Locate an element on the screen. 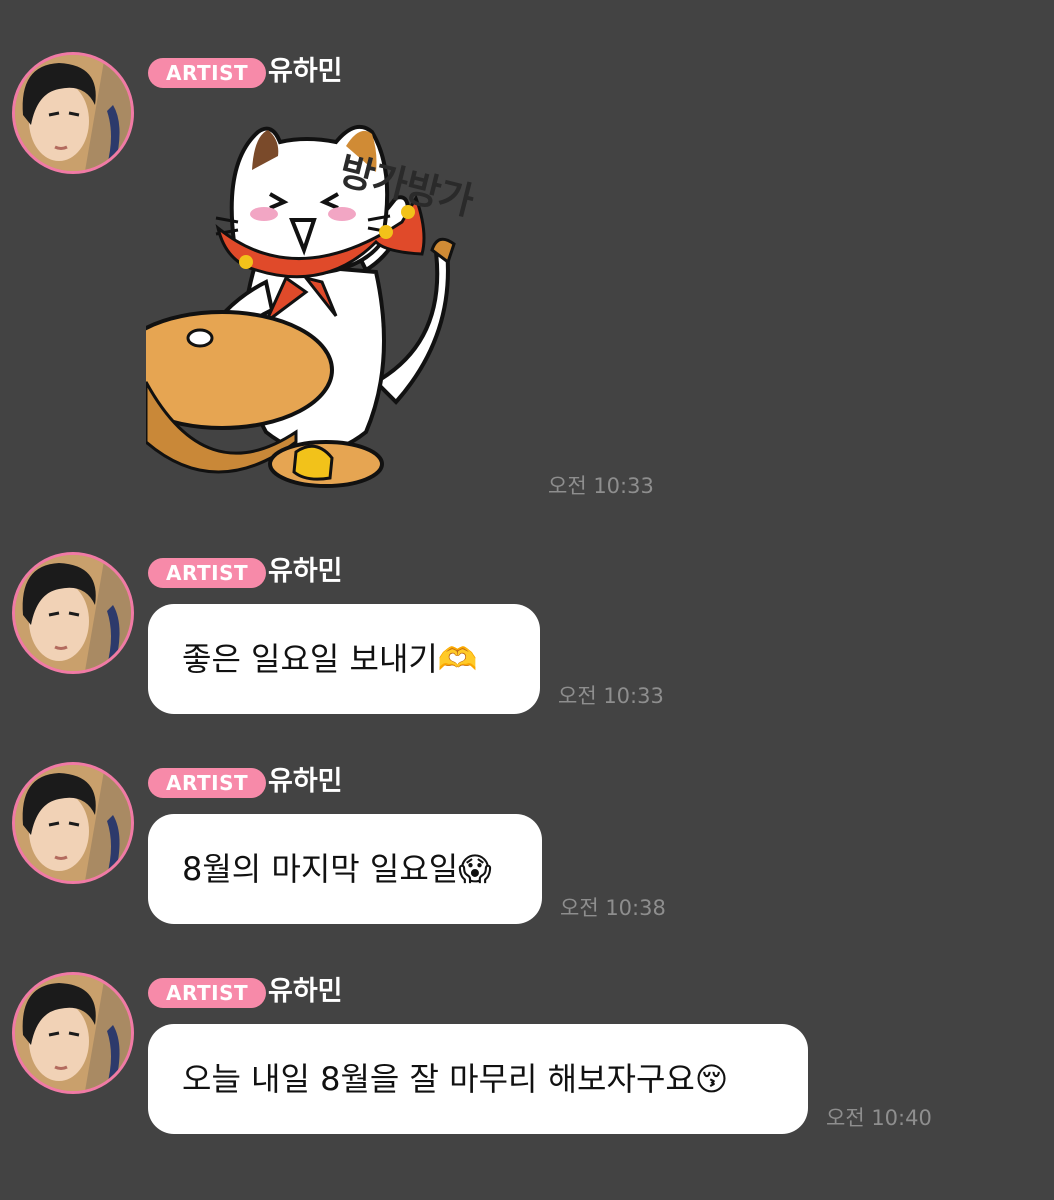  cat-sticker-image is located at coordinates (283, 306).